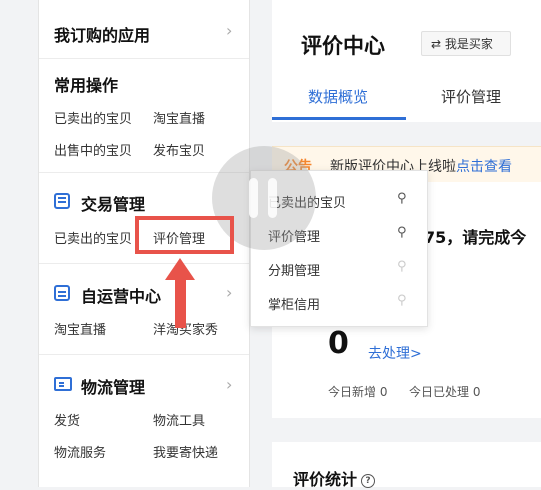 The width and height of the screenshot is (541, 490). Describe the element at coordinates (406, 466) in the screenshot. I see `review-stats-card: 评价统计?` at that location.